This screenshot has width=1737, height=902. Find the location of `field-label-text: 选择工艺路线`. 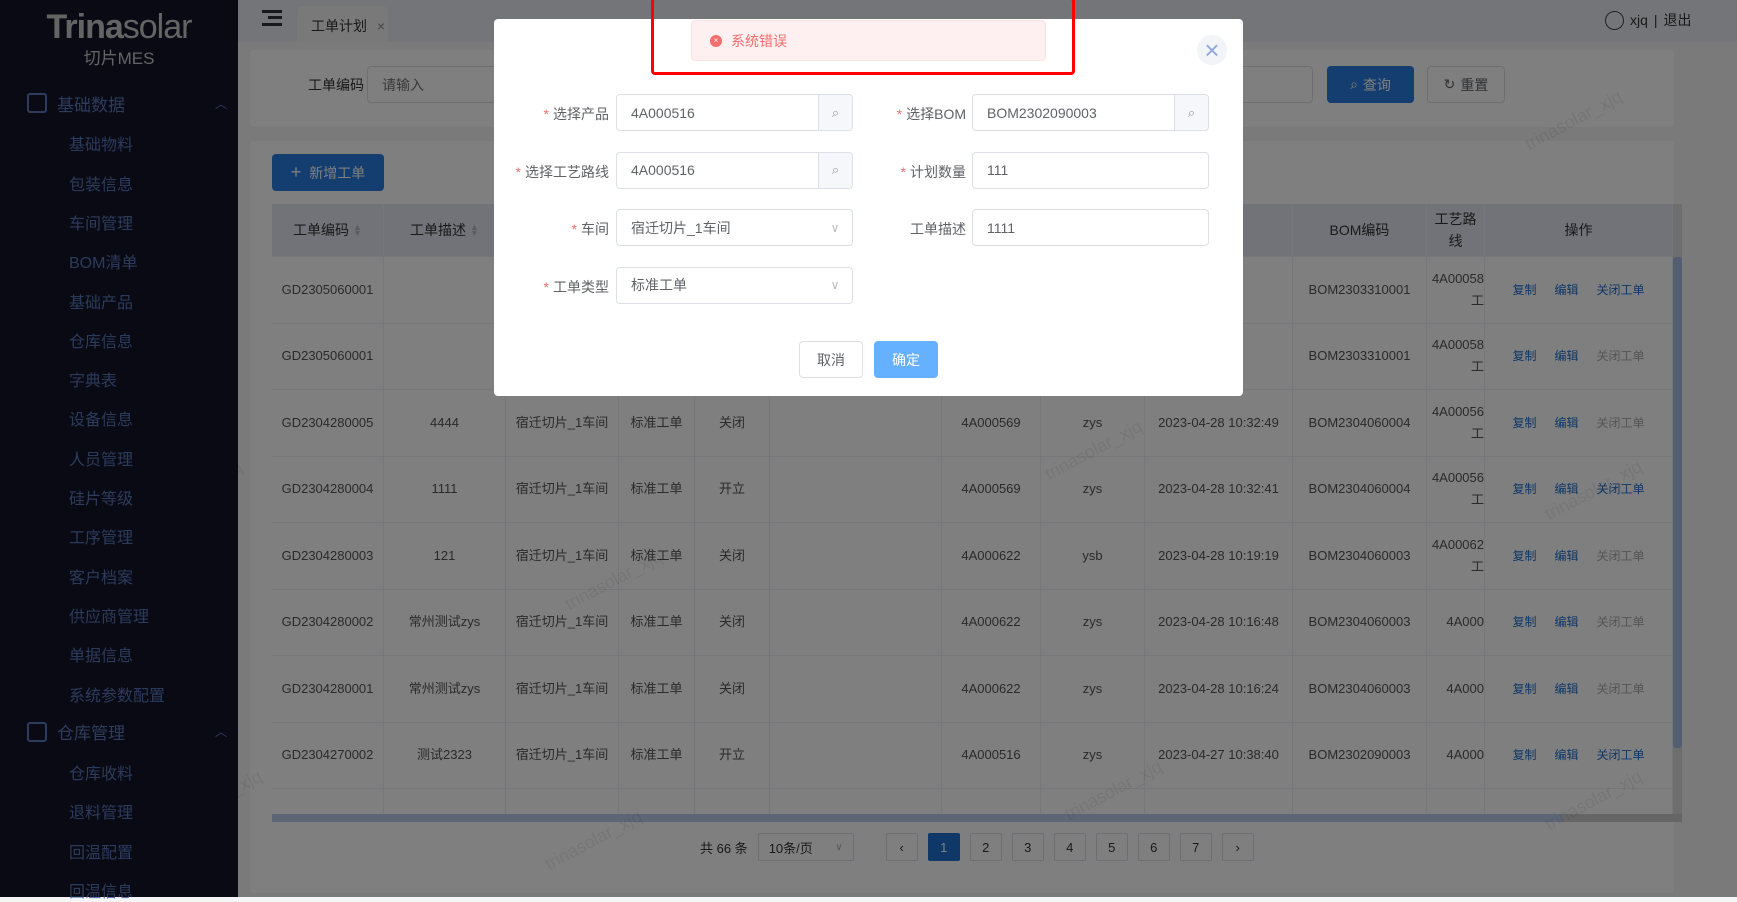

field-label-text: 选择工艺路线 is located at coordinates (567, 171).